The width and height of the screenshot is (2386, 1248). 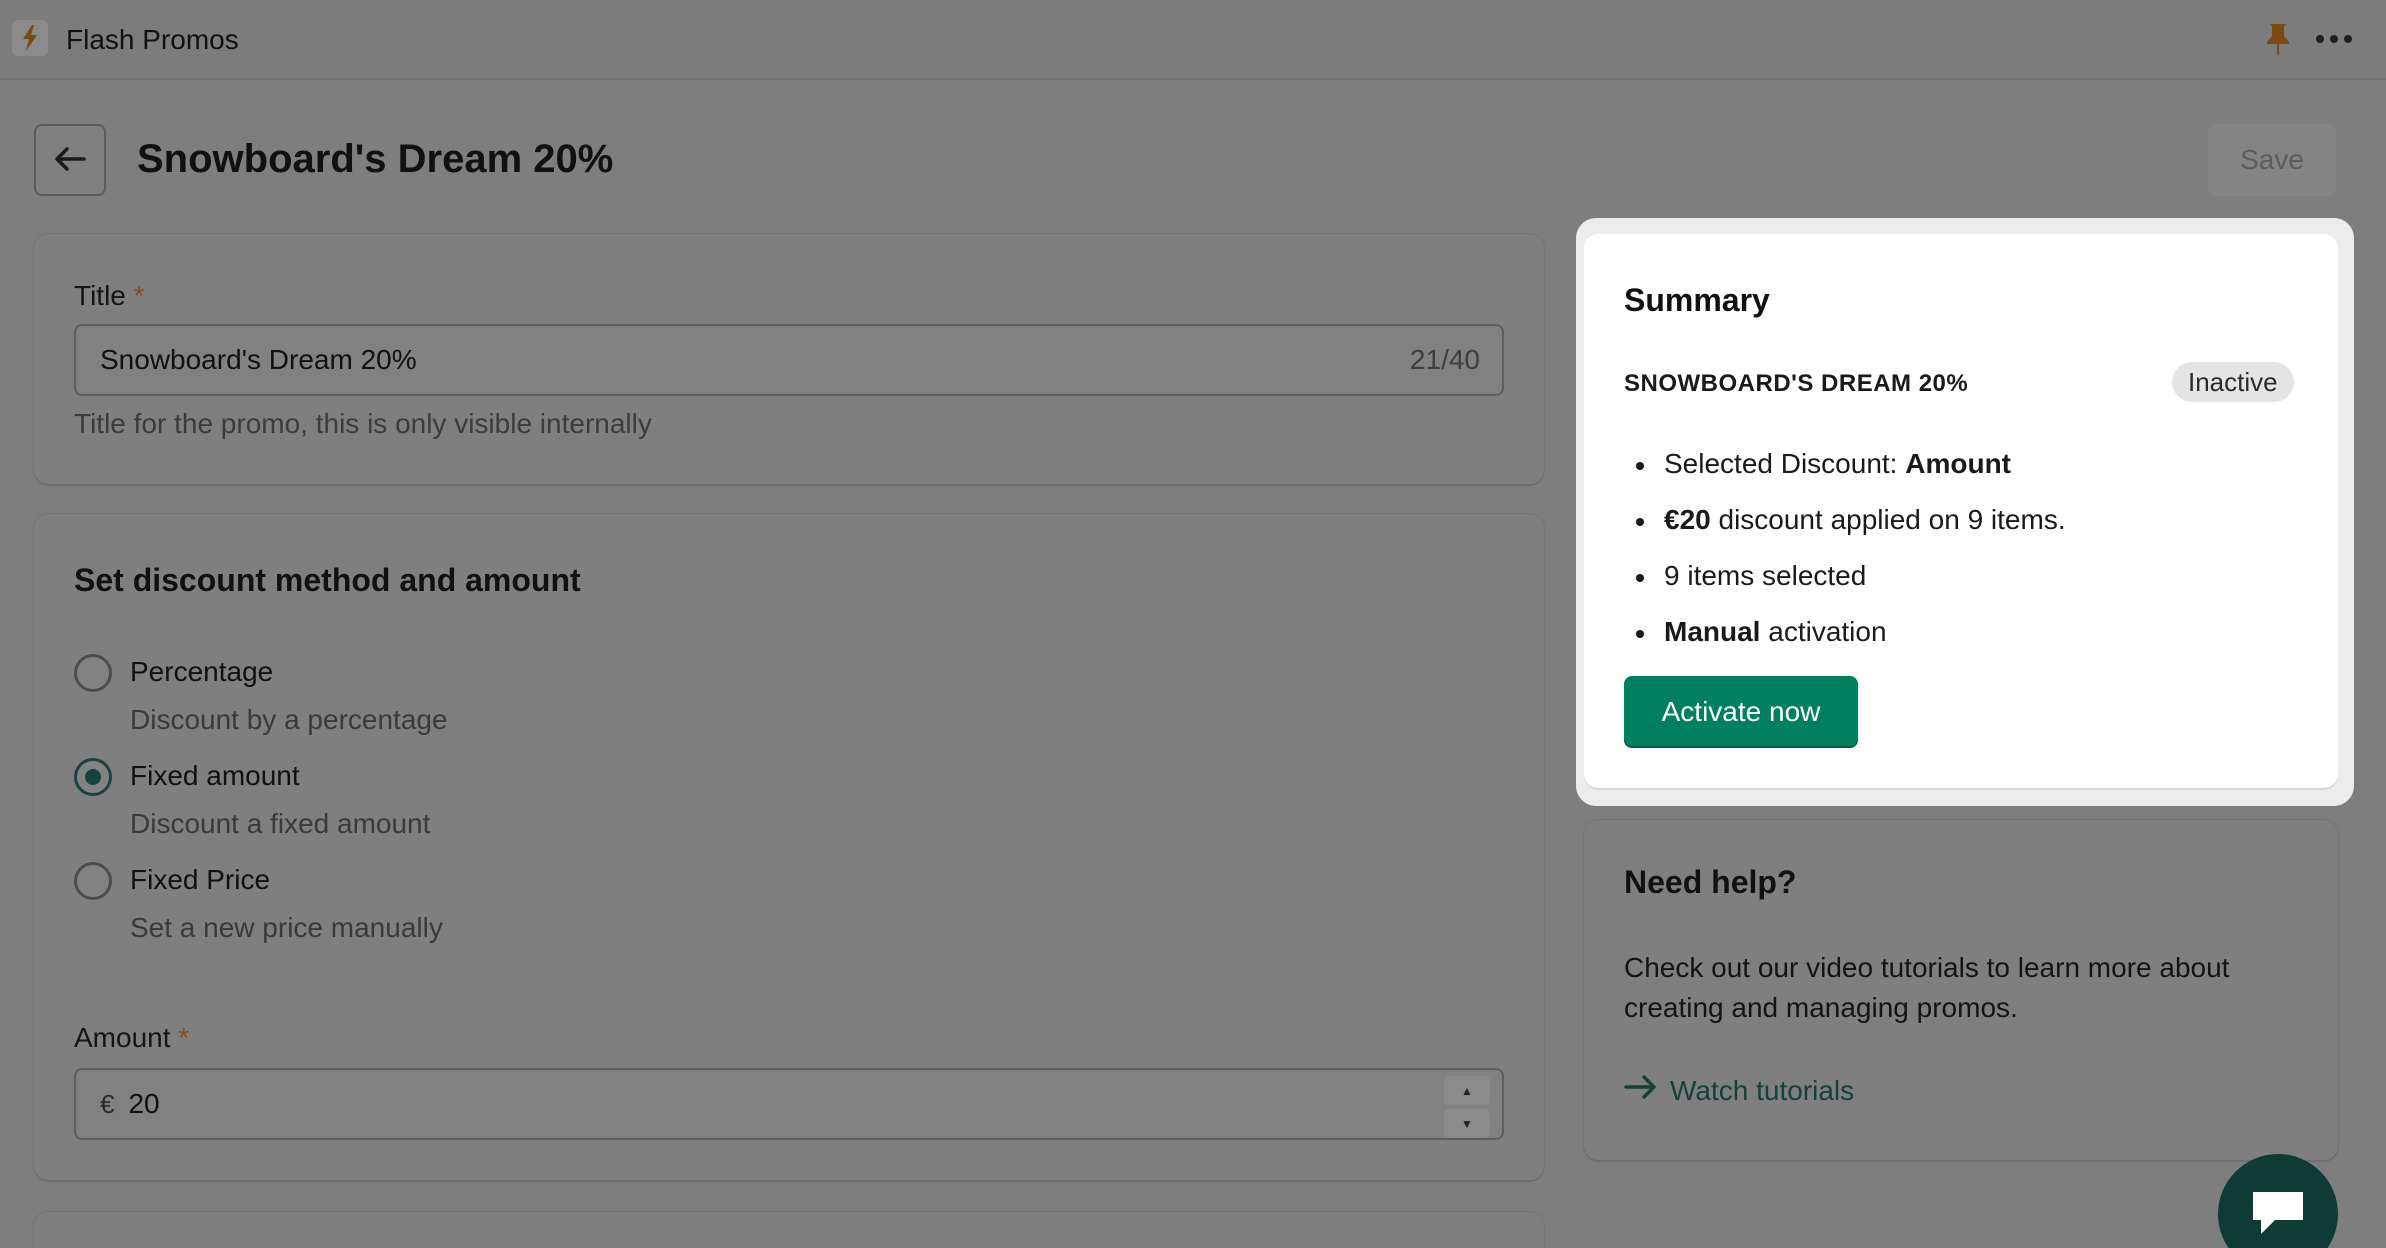 I want to click on list-item: Selected Discount: Amount, so click(x=1964, y=464).